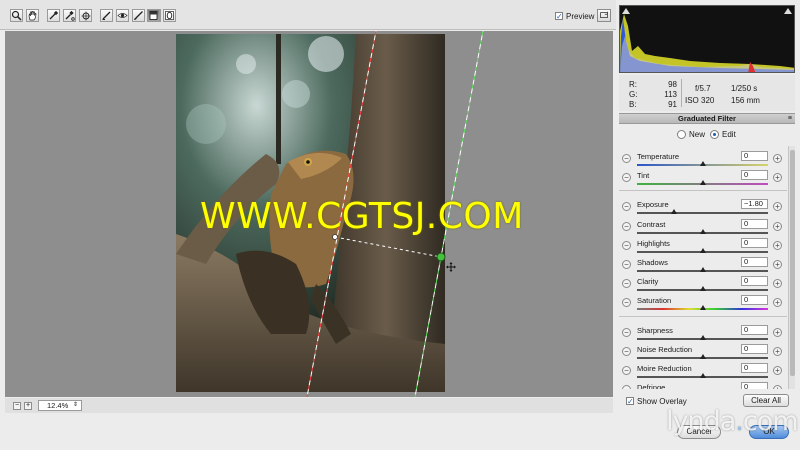 This screenshot has height=450, width=800. I want to click on mode-selector: New Edit, so click(707, 135).